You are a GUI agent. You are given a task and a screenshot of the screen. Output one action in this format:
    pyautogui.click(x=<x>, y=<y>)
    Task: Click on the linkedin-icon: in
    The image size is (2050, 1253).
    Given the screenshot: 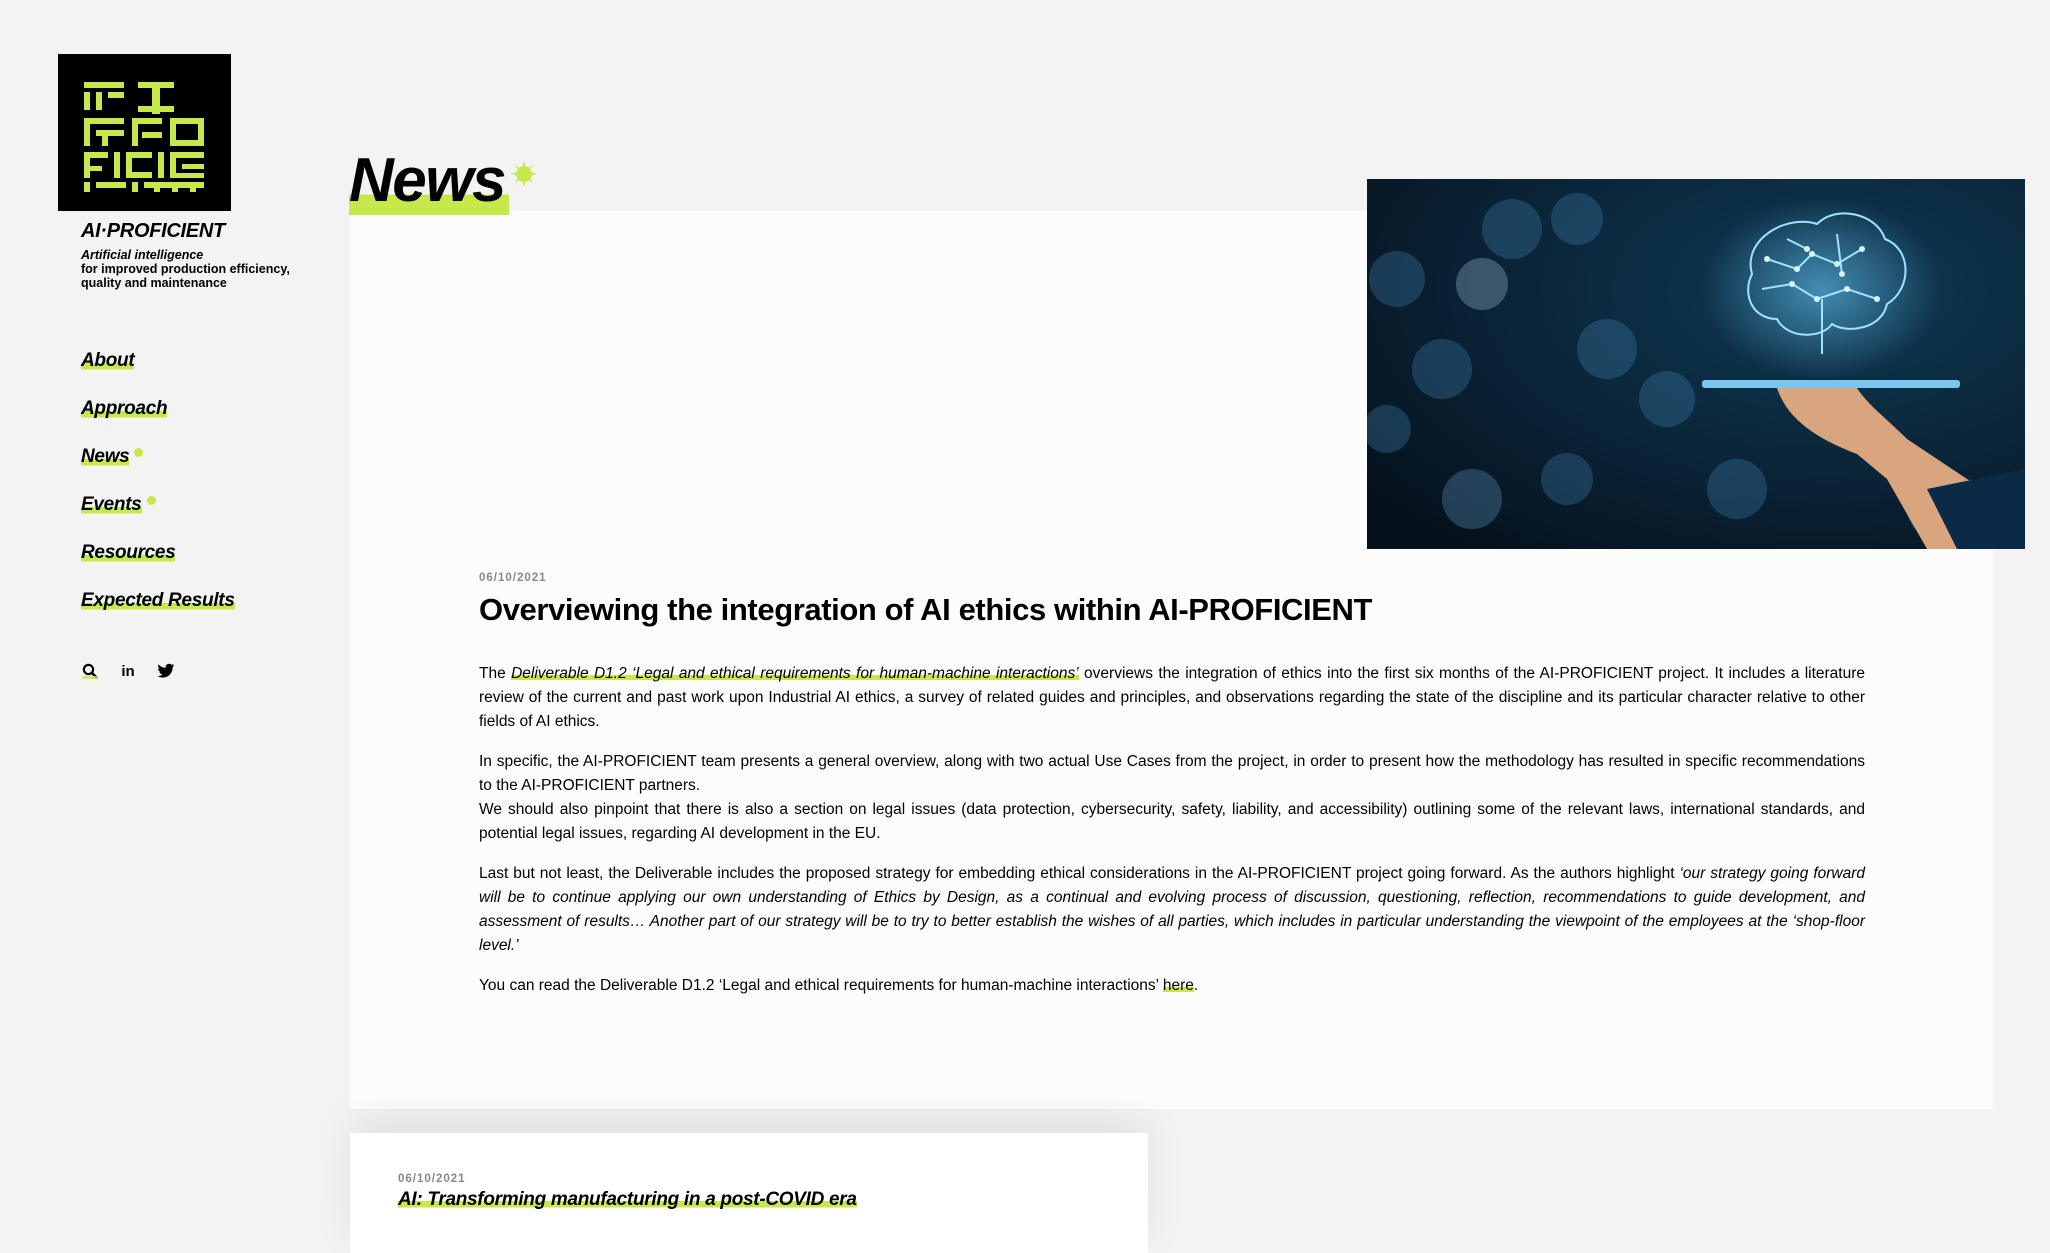 What is the action you would take?
    pyautogui.click(x=128, y=671)
    